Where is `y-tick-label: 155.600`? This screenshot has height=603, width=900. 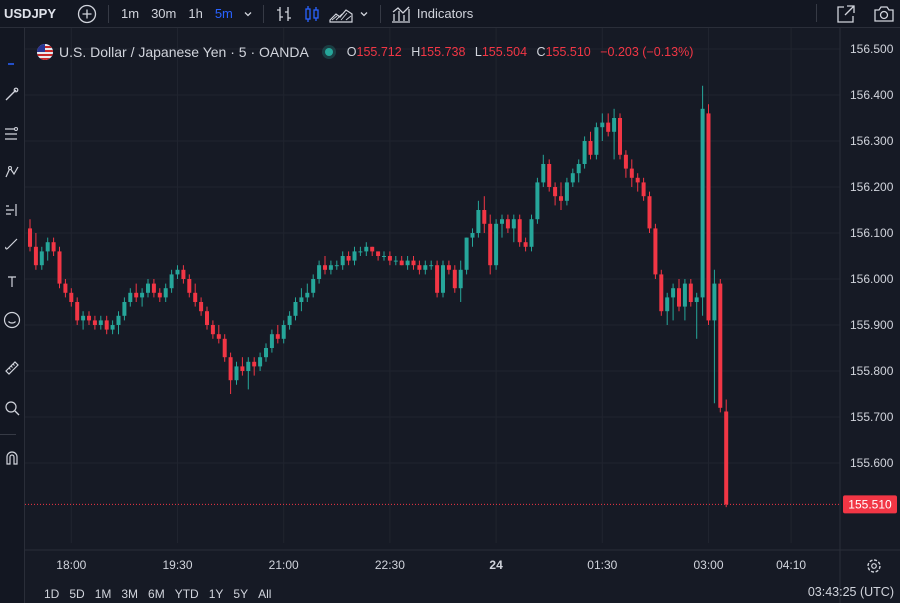 y-tick-label: 155.600 is located at coordinates (872, 463).